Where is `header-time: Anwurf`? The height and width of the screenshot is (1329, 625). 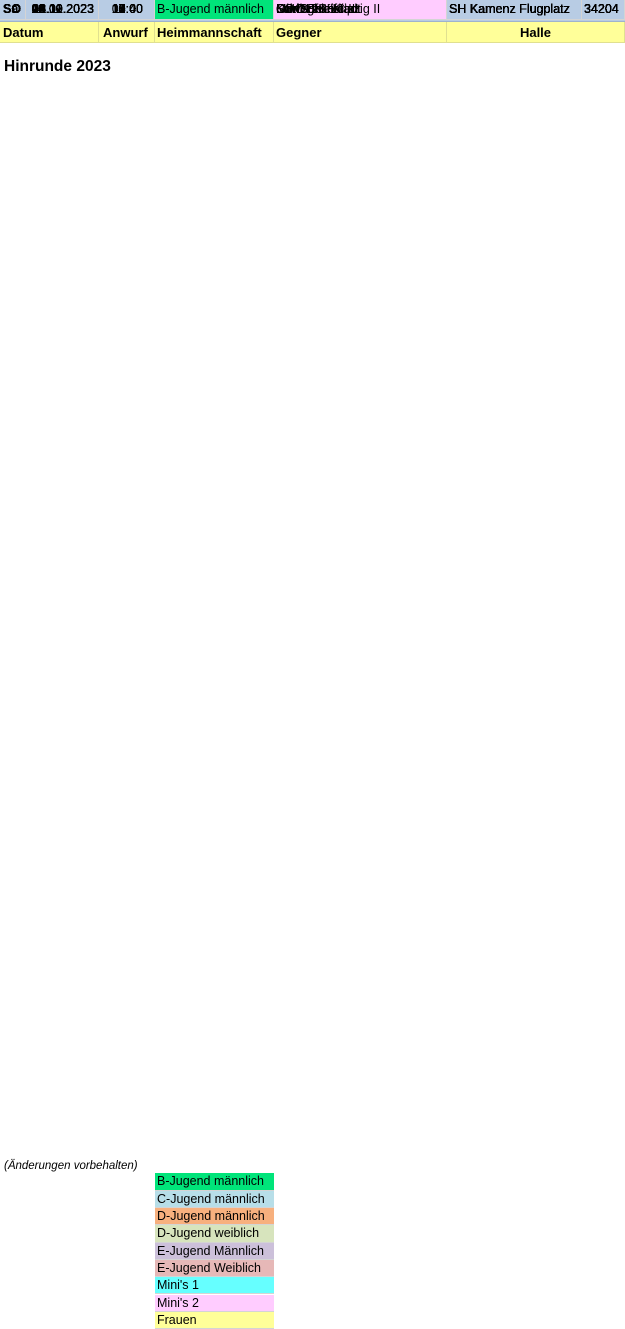
header-time: Anwurf is located at coordinates (127, 32).